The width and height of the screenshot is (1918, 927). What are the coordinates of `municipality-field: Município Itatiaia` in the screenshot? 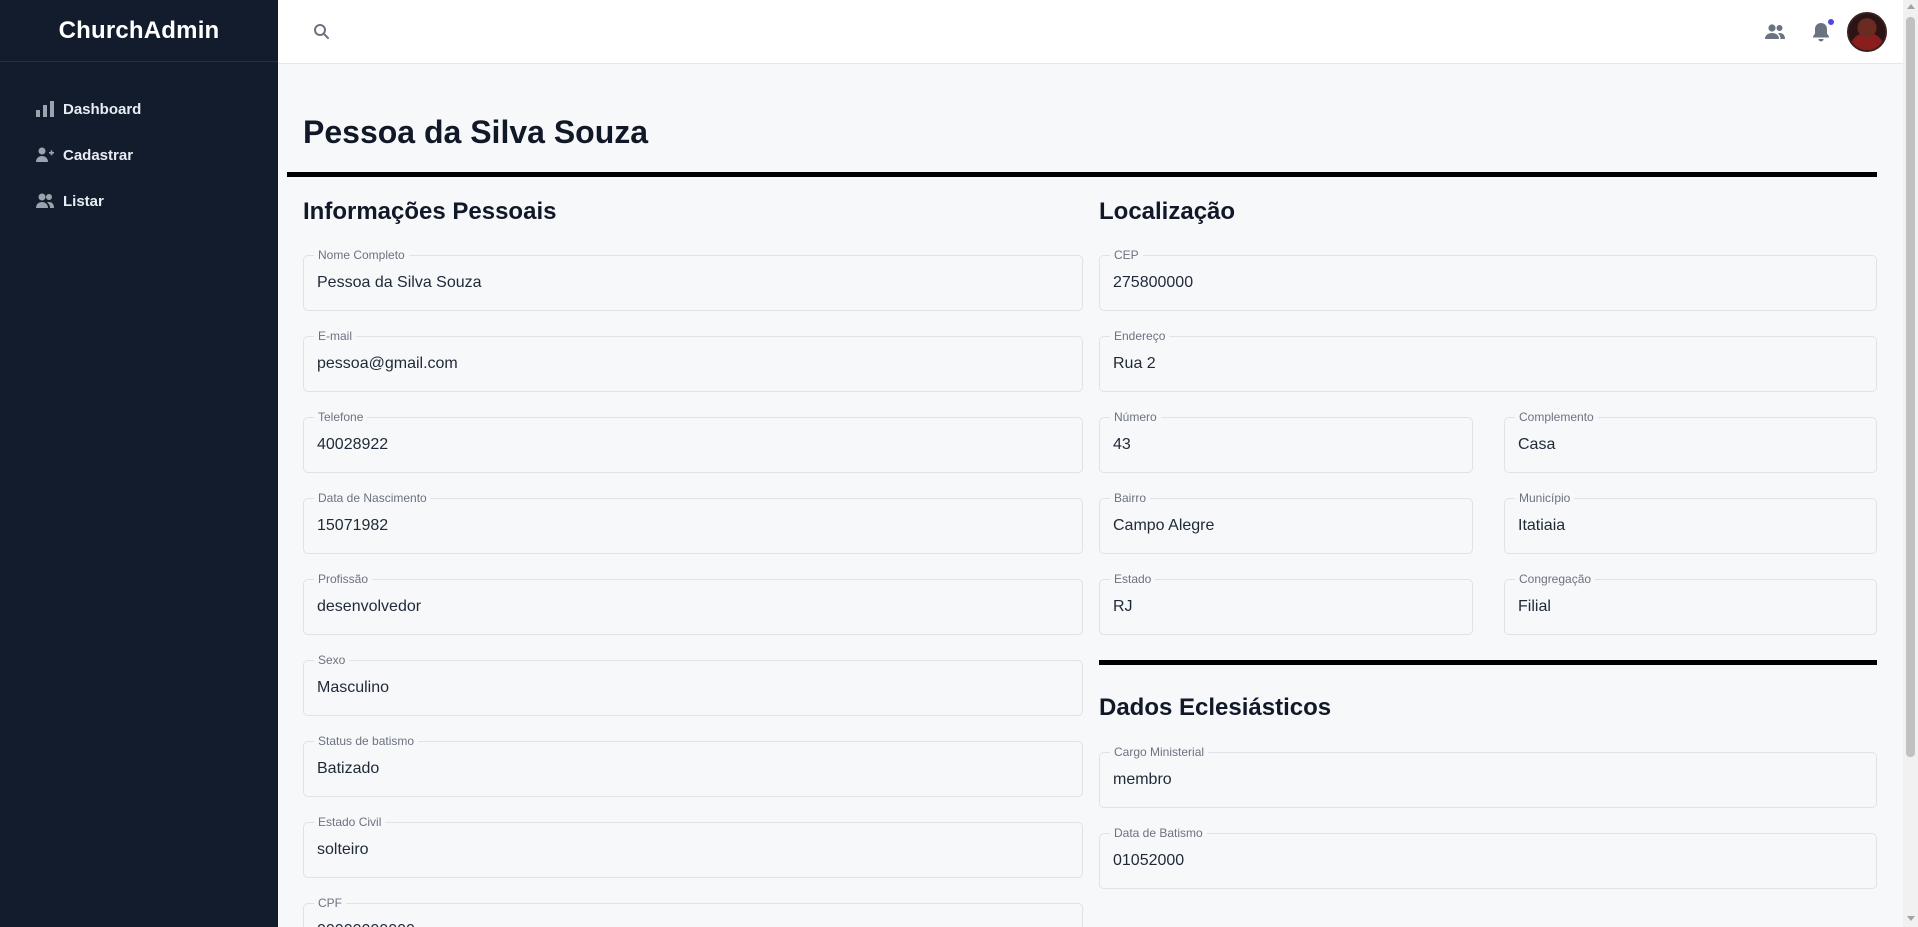 It's located at (1690, 522).